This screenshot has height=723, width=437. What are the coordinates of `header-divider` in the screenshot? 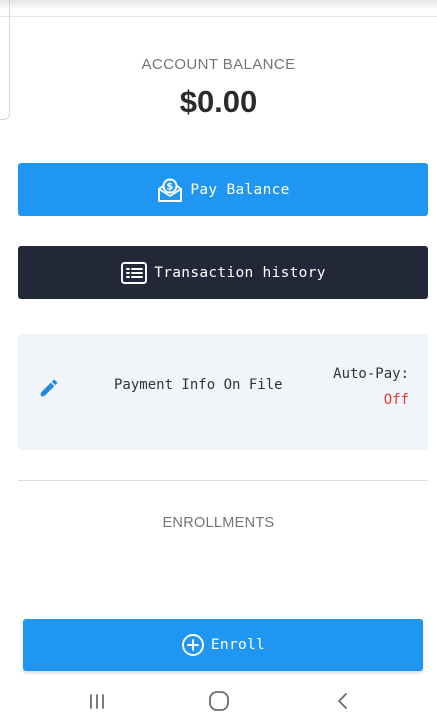 It's located at (218, 16).